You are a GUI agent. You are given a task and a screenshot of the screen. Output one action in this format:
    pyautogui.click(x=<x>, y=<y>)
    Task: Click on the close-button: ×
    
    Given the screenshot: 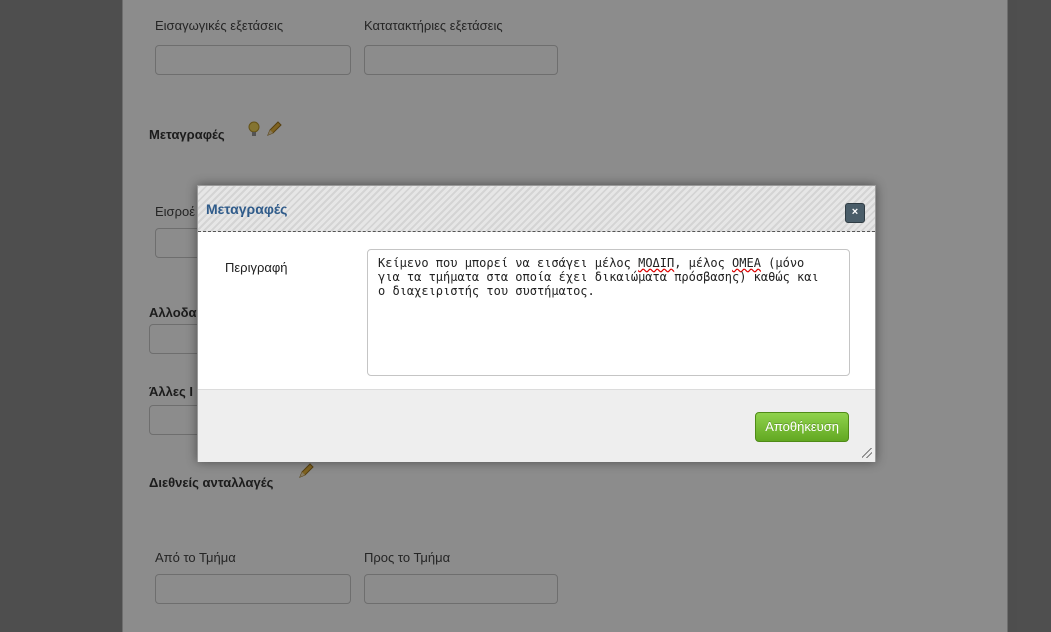 What is the action you would take?
    pyautogui.click(x=855, y=213)
    